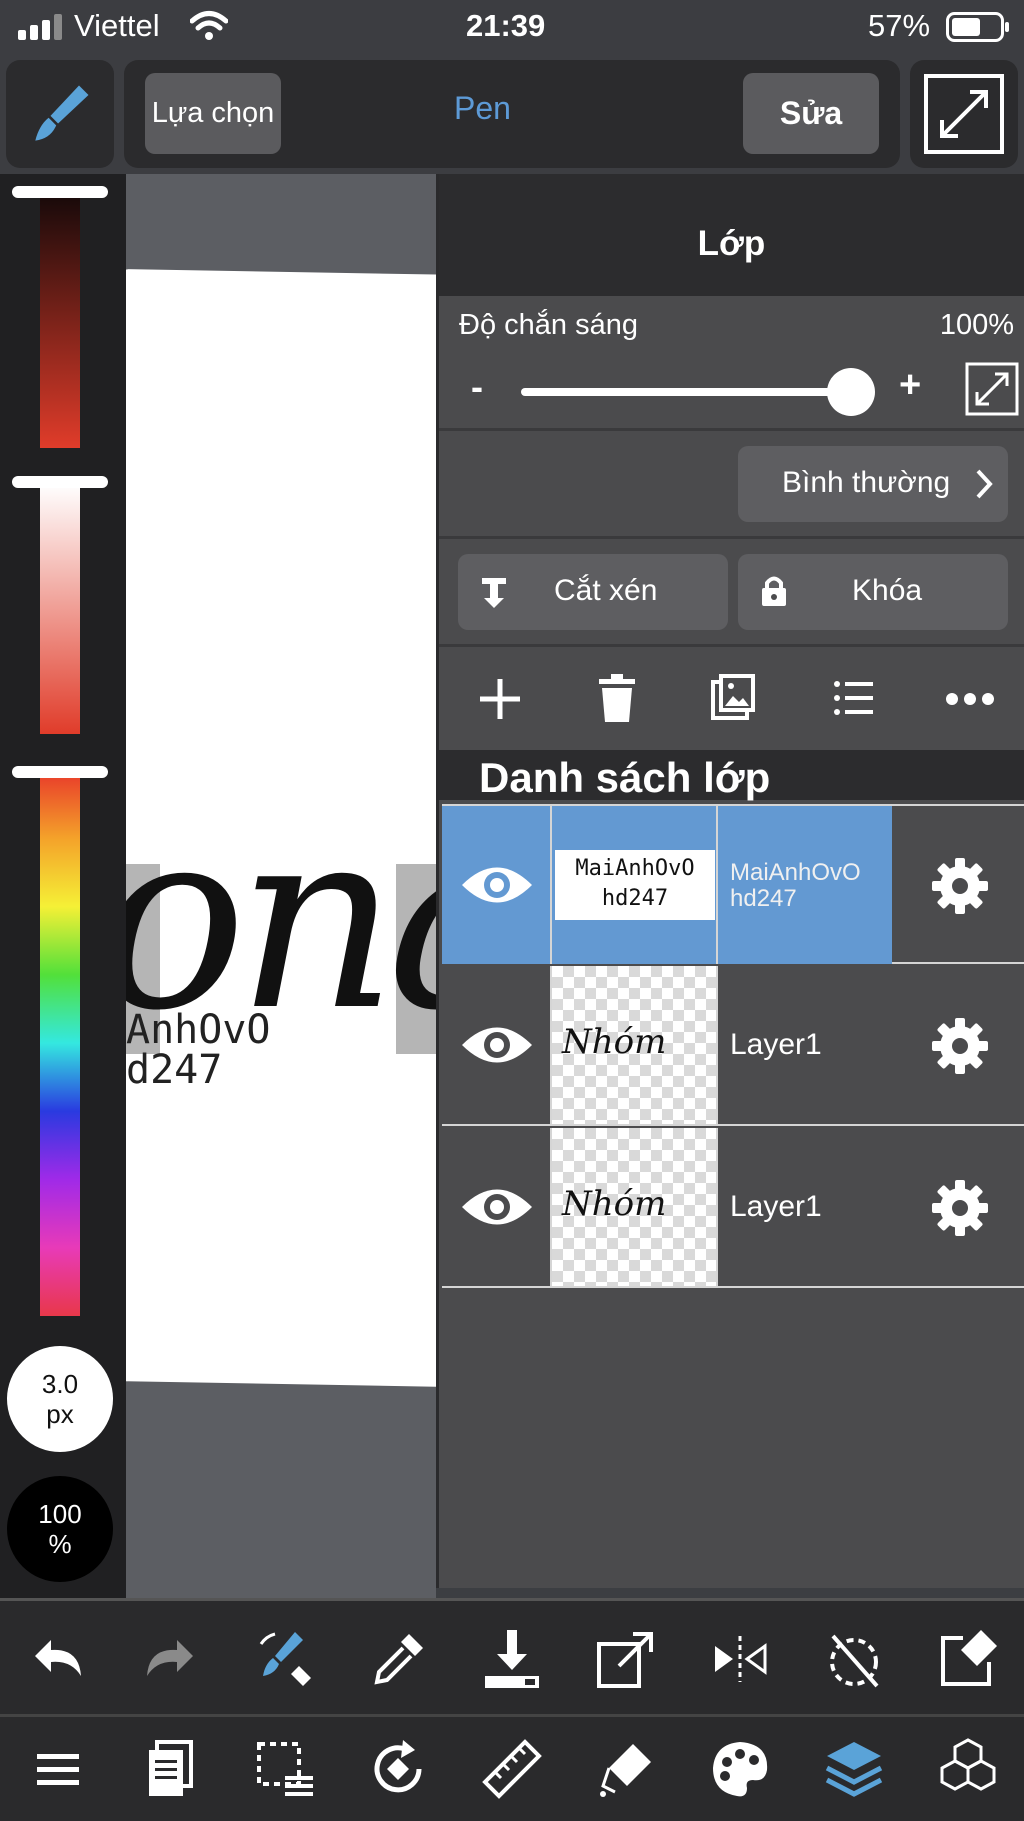 The width and height of the screenshot is (1024, 1821). I want to click on material-button, so click(626, 1769).